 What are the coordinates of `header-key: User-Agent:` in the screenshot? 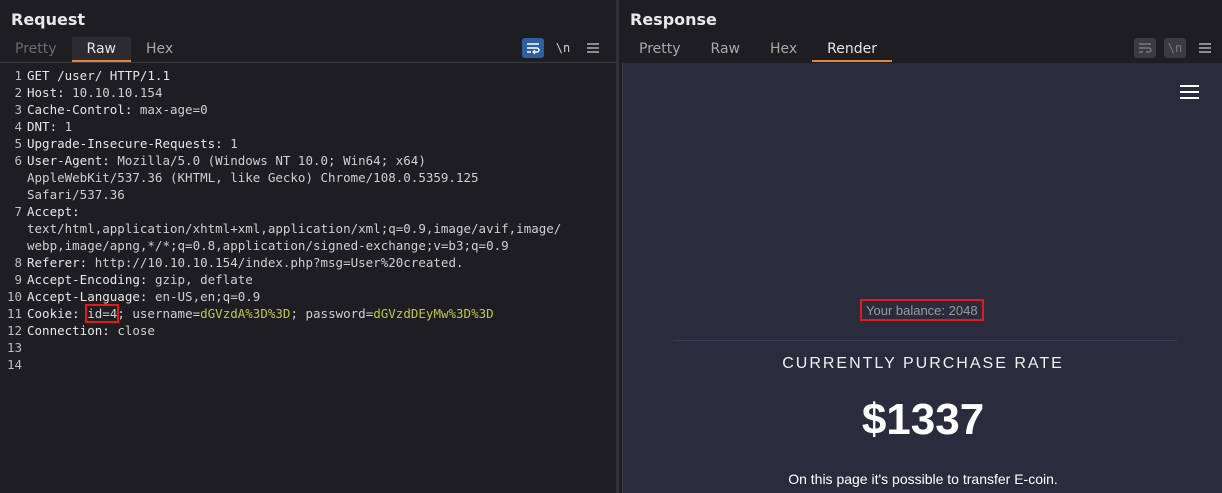 It's located at (72, 160).